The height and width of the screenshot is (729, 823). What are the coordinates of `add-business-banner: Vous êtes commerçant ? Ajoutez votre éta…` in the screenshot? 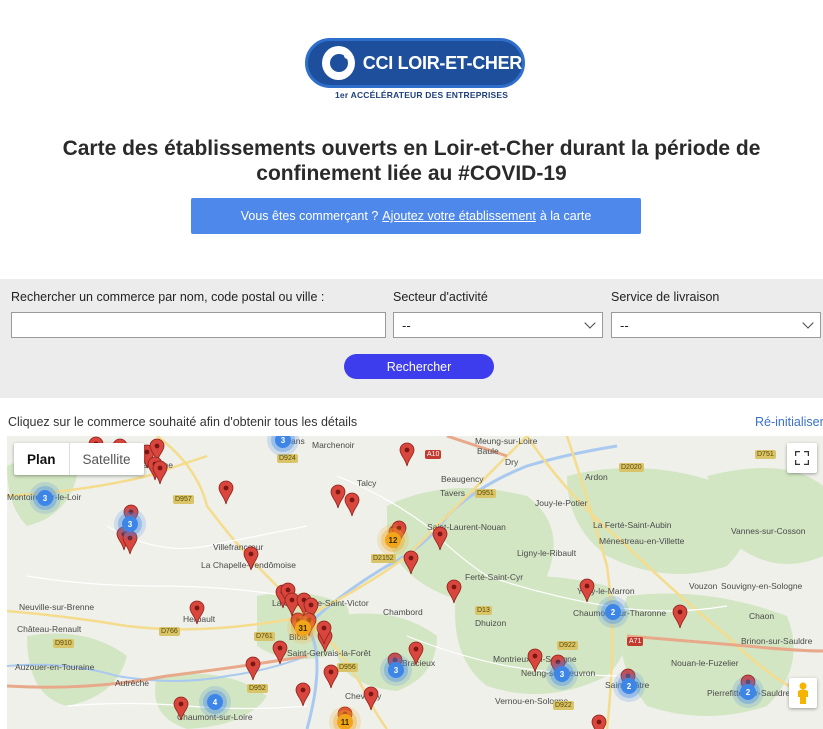 It's located at (416, 216).